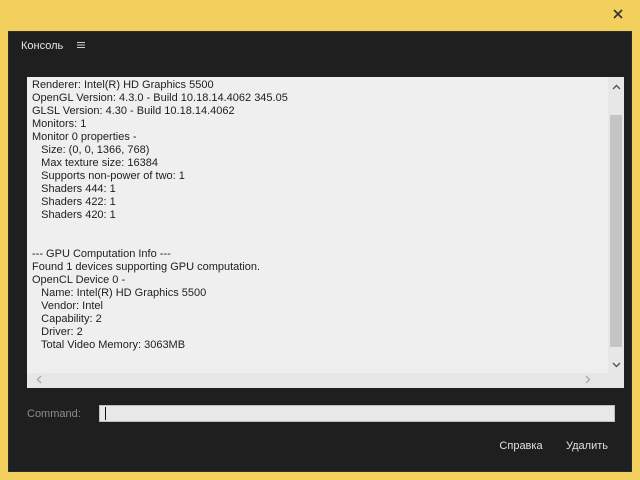 The height and width of the screenshot is (480, 640). I want to click on help-button: Справка, so click(521, 446).